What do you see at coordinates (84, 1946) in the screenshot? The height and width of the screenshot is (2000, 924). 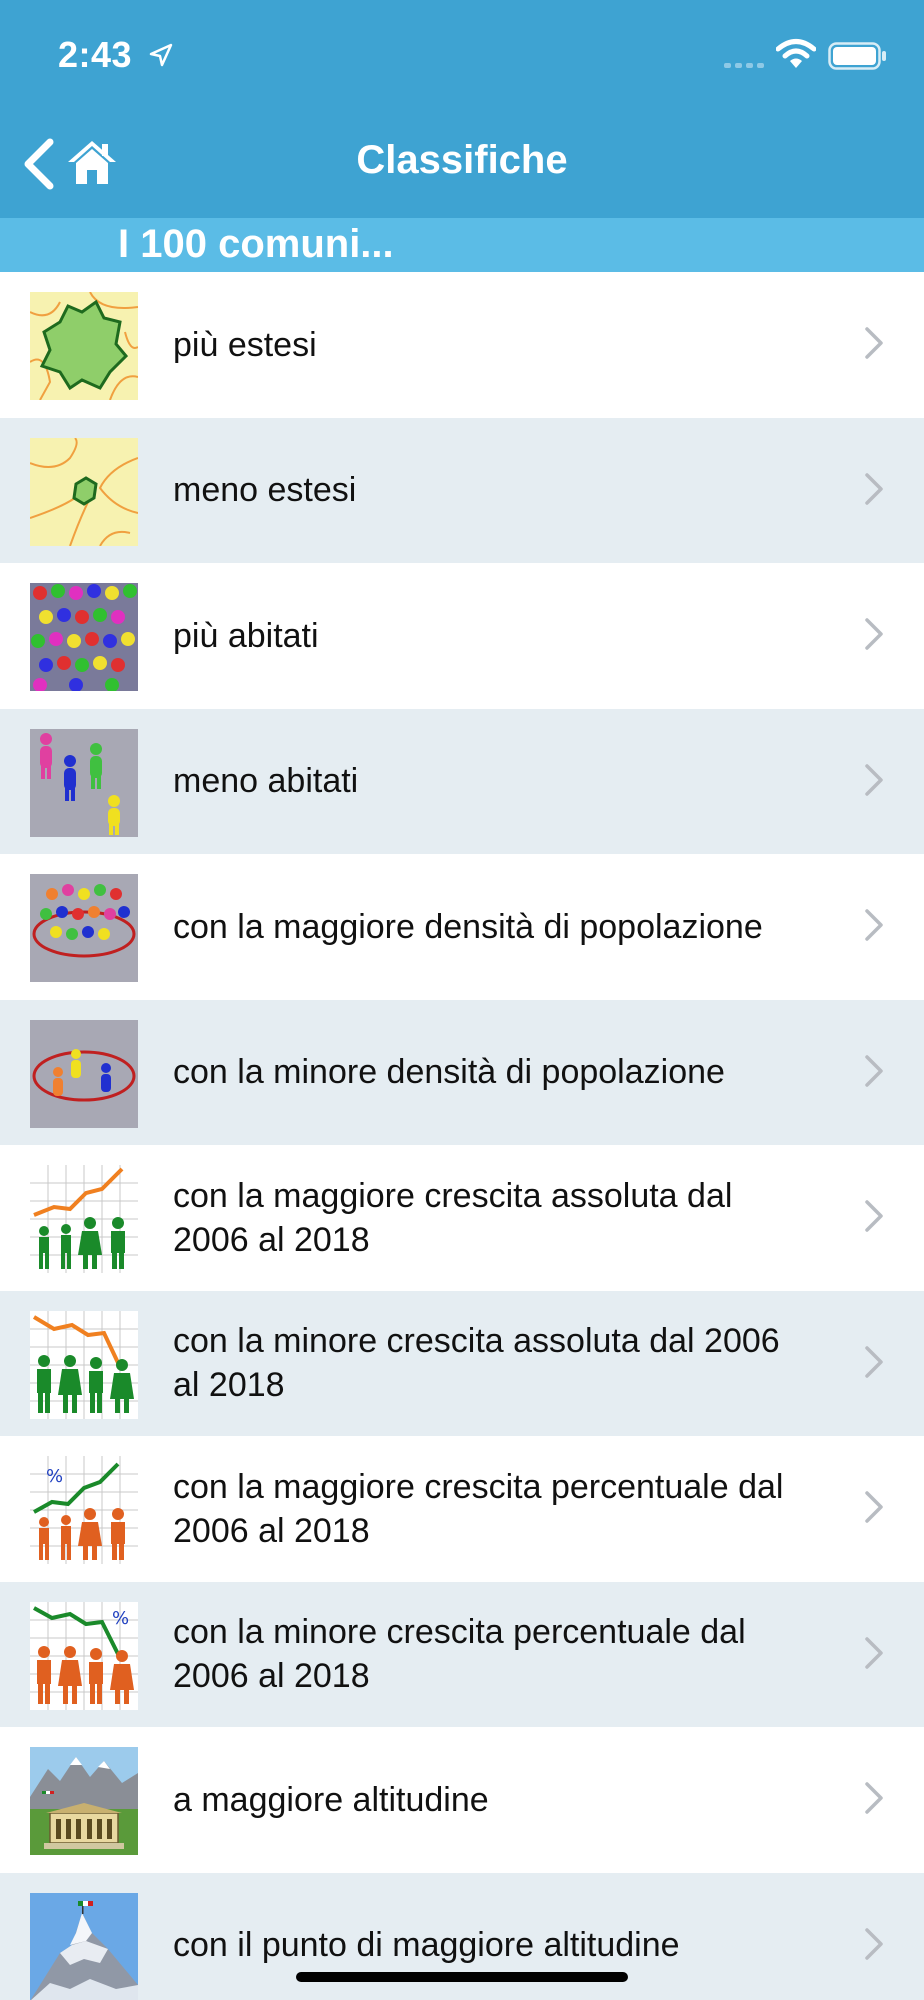 I see `mountain-peak-icon` at bounding box center [84, 1946].